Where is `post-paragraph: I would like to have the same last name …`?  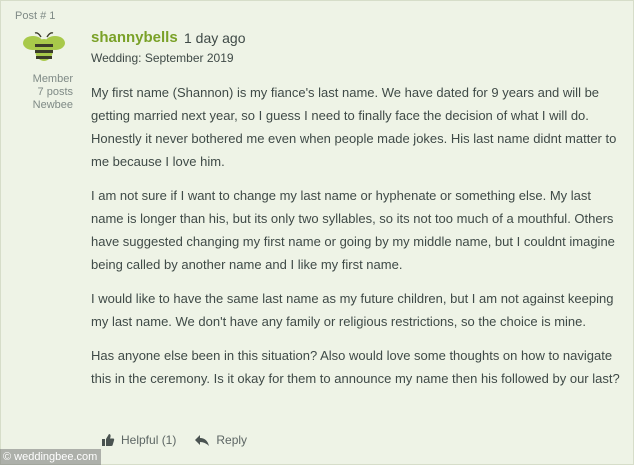
post-paragraph: I would like to have the same last name … is located at coordinates (352, 310).